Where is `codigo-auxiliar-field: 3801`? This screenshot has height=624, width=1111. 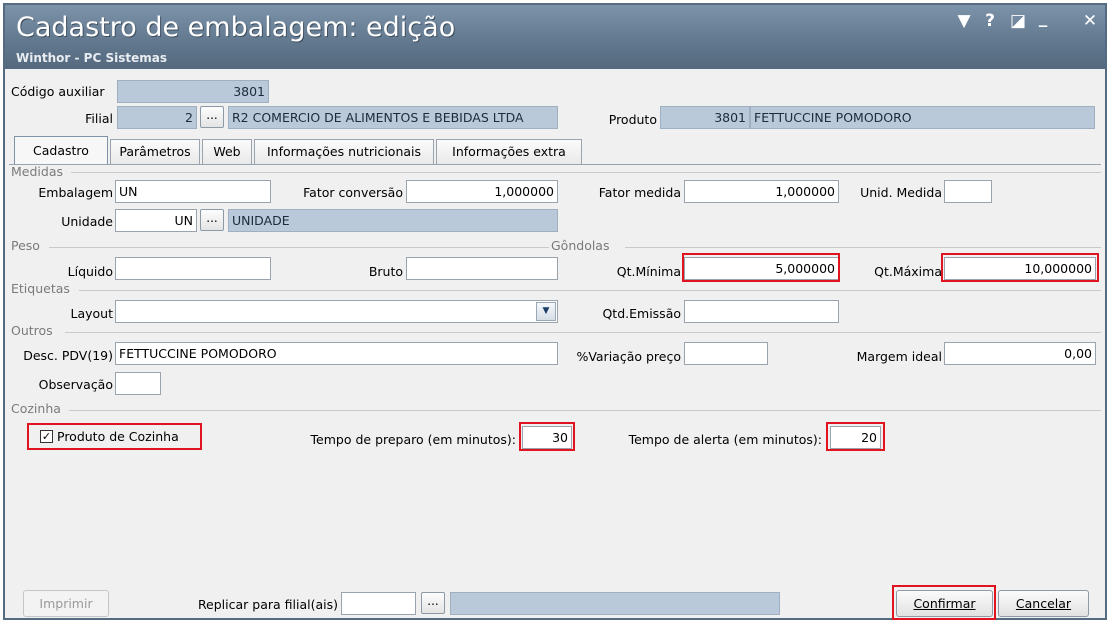 codigo-auxiliar-field: 3801 is located at coordinates (193, 91).